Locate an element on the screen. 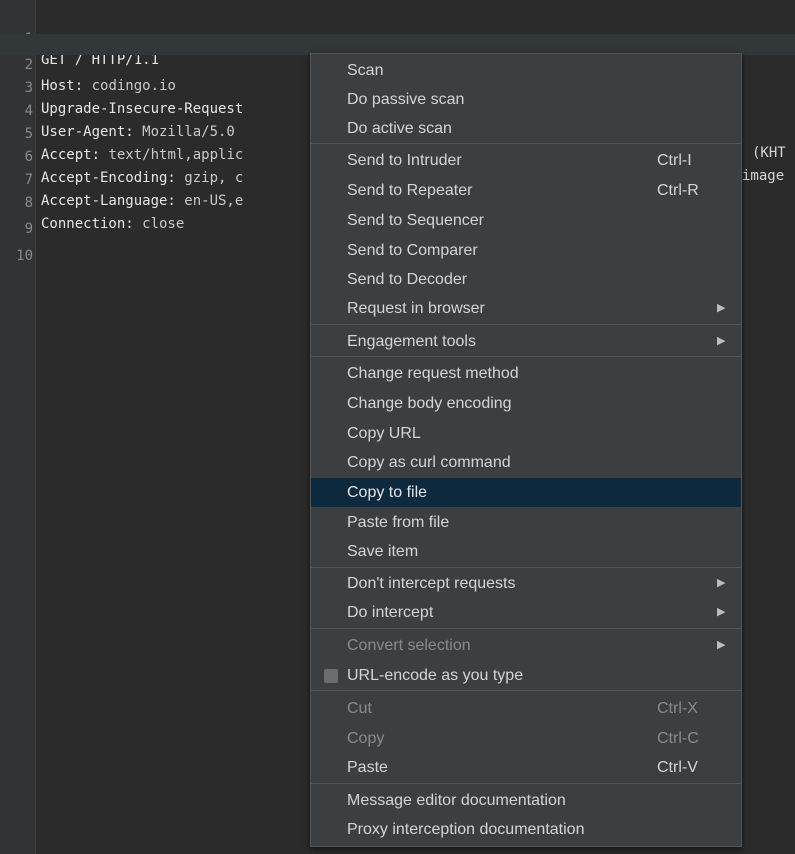 The height and width of the screenshot is (854, 795). menu-item-url-encode-toggle: URL-encode as you type is located at coordinates (526, 675).